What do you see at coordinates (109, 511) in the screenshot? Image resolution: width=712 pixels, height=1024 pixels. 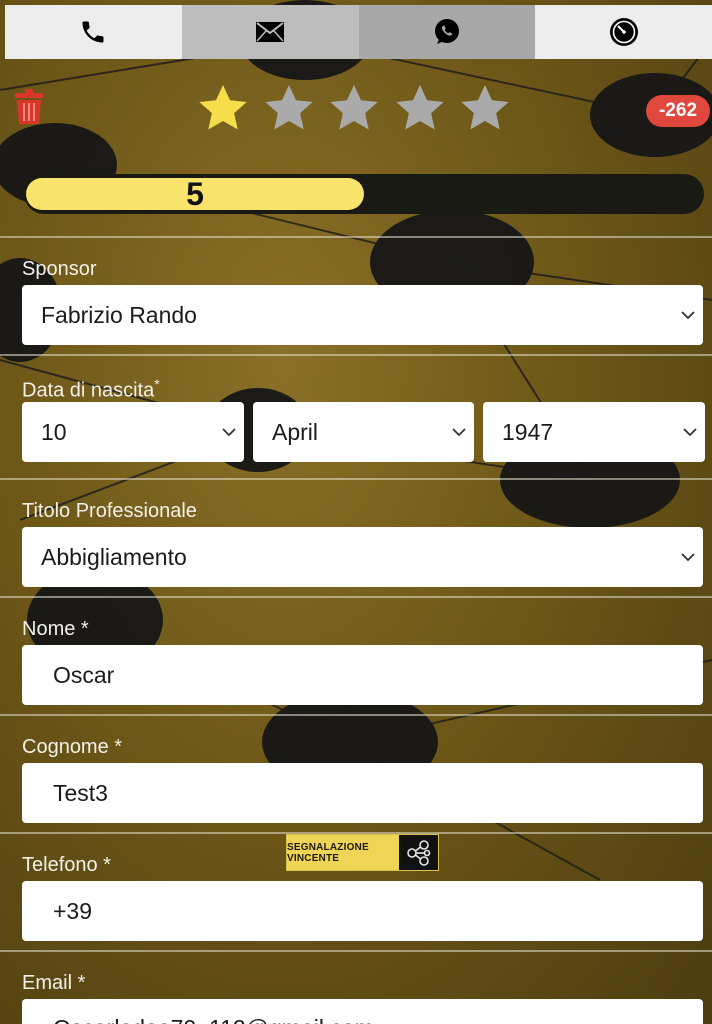 I see `job-title-label: Titolo Professionale` at bounding box center [109, 511].